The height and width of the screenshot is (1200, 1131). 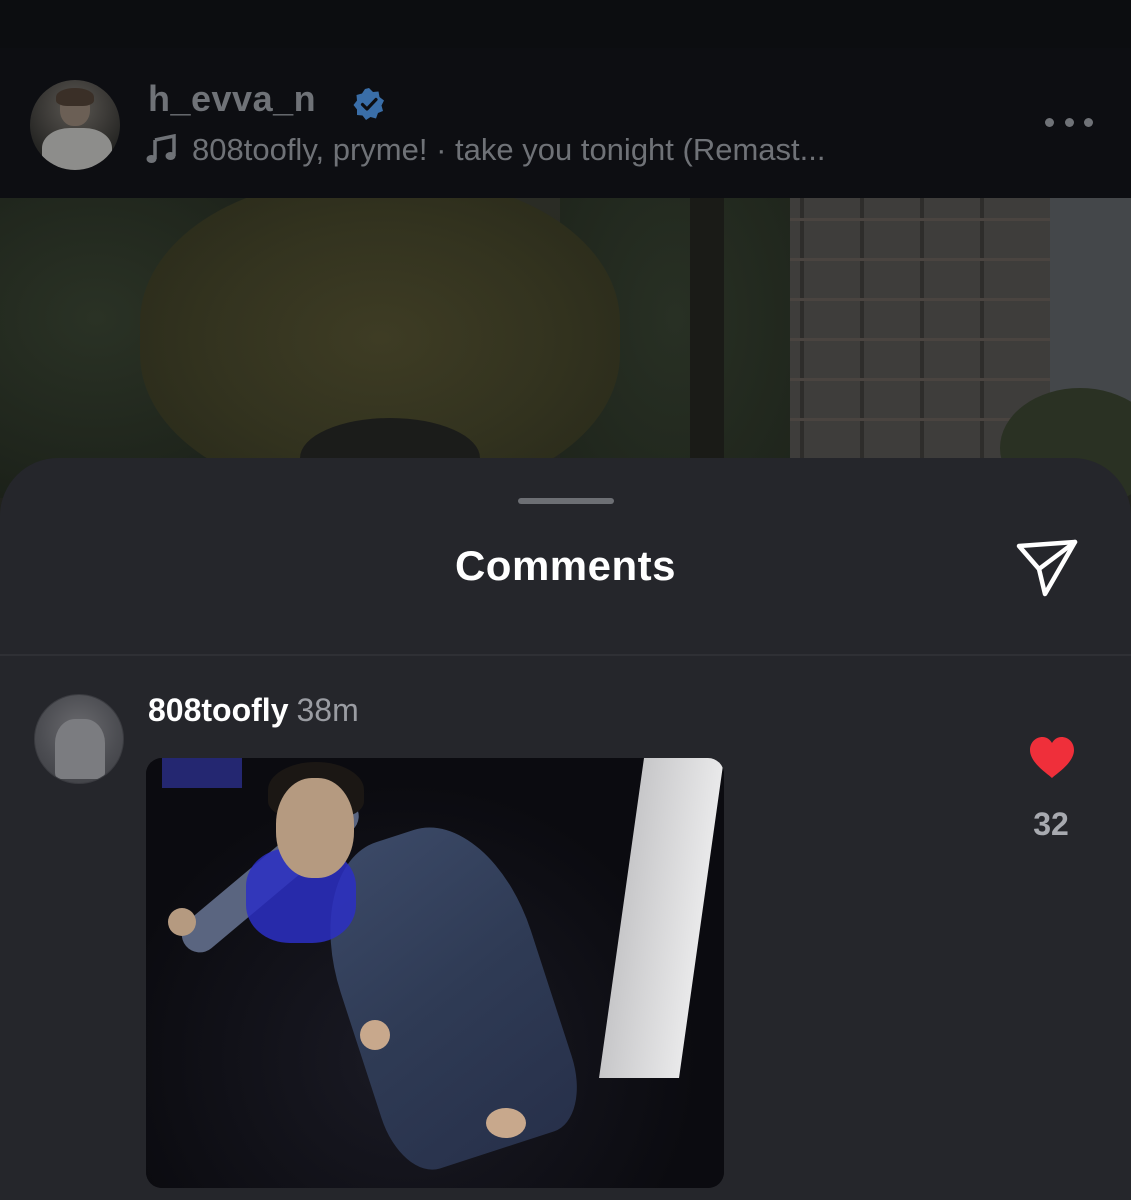 What do you see at coordinates (79, 739) in the screenshot?
I see `commenter-avatar` at bounding box center [79, 739].